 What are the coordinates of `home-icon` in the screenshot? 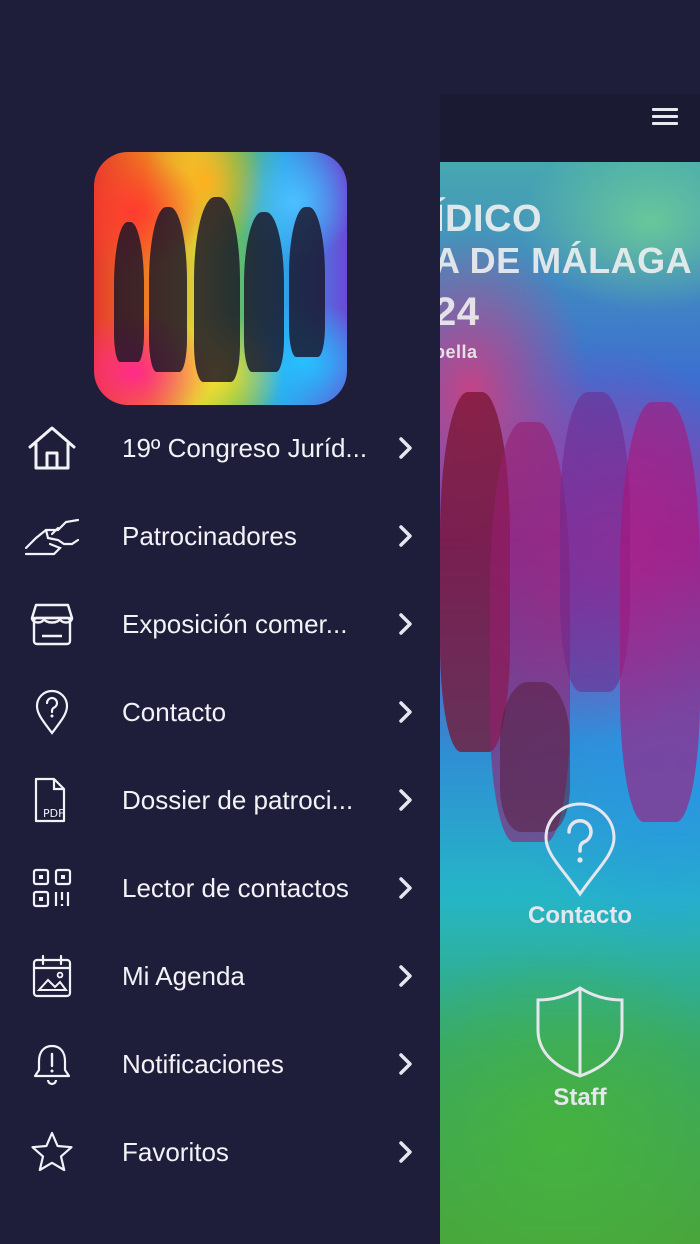 It's located at (52, 448).